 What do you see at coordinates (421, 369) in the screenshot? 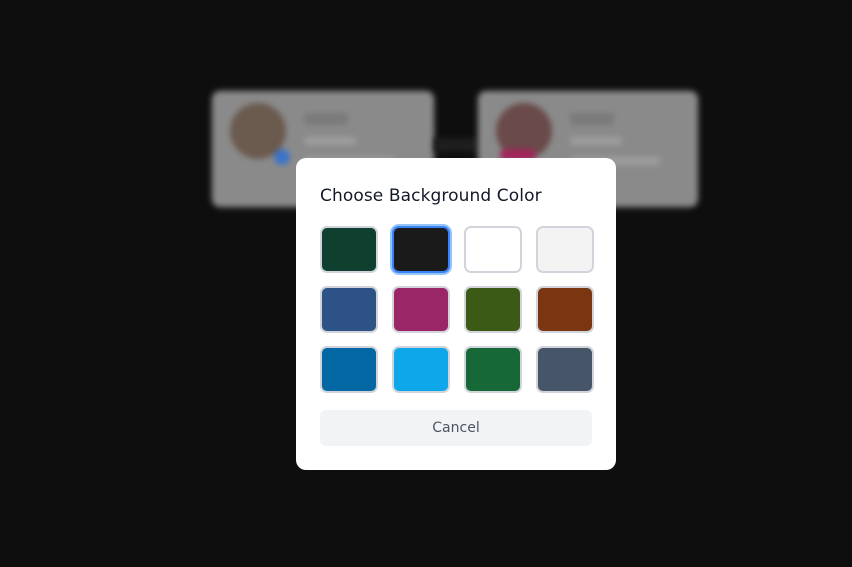
I see `color-swatch-sky-blue` at bounding box center [421, 369].